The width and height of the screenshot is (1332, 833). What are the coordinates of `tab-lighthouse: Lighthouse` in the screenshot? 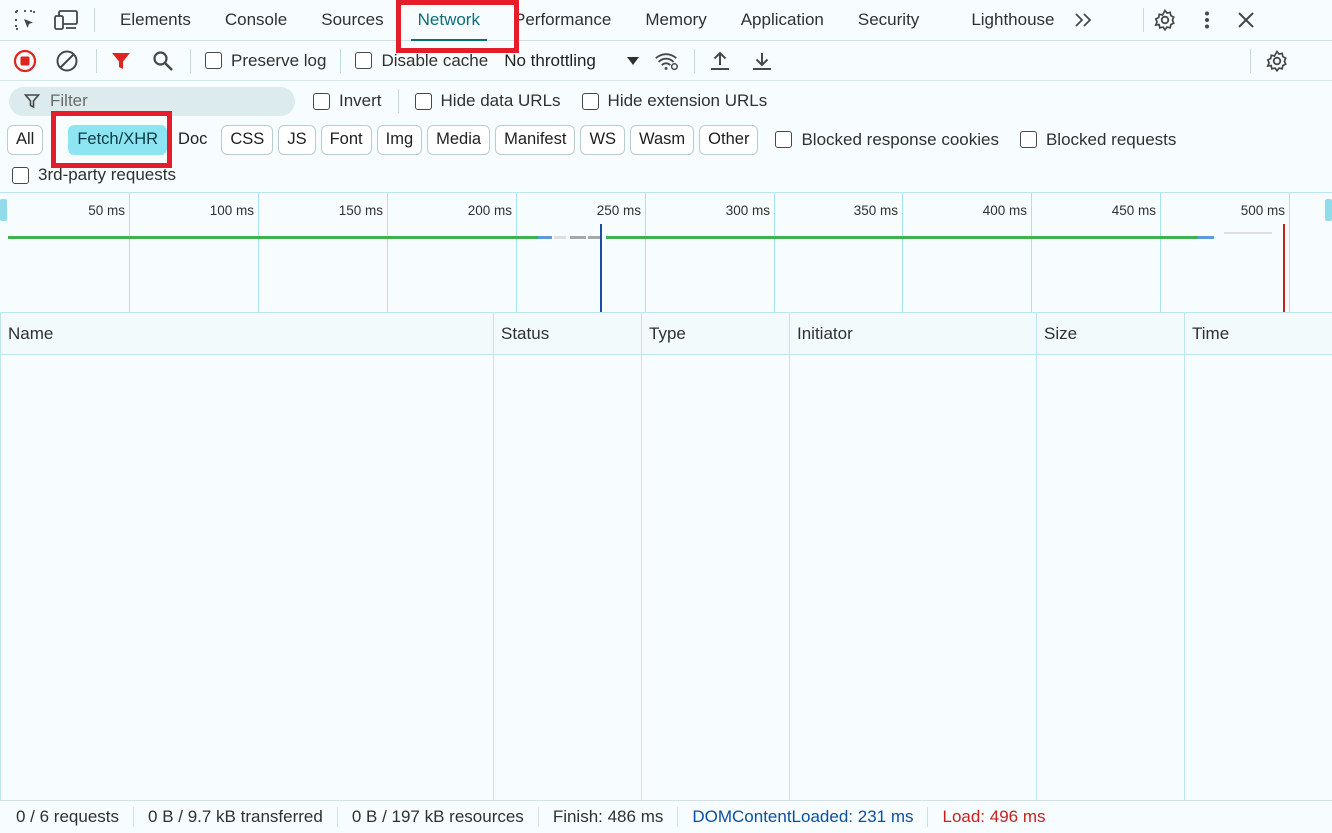 It's located at (1008, 20).